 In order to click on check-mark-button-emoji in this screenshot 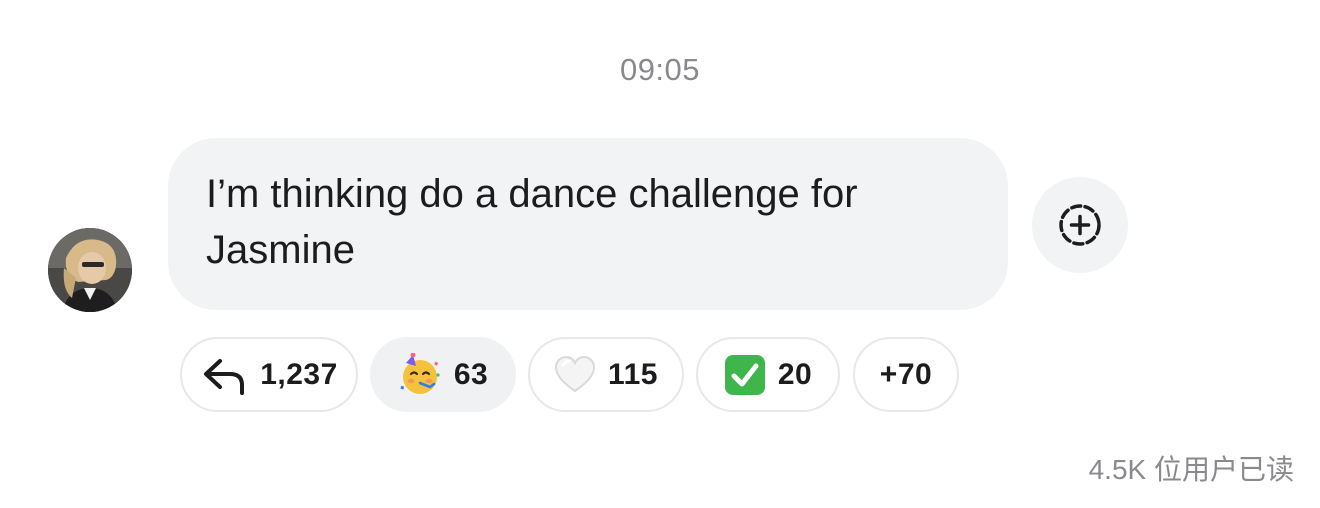, I will do `click(745, 375)`.